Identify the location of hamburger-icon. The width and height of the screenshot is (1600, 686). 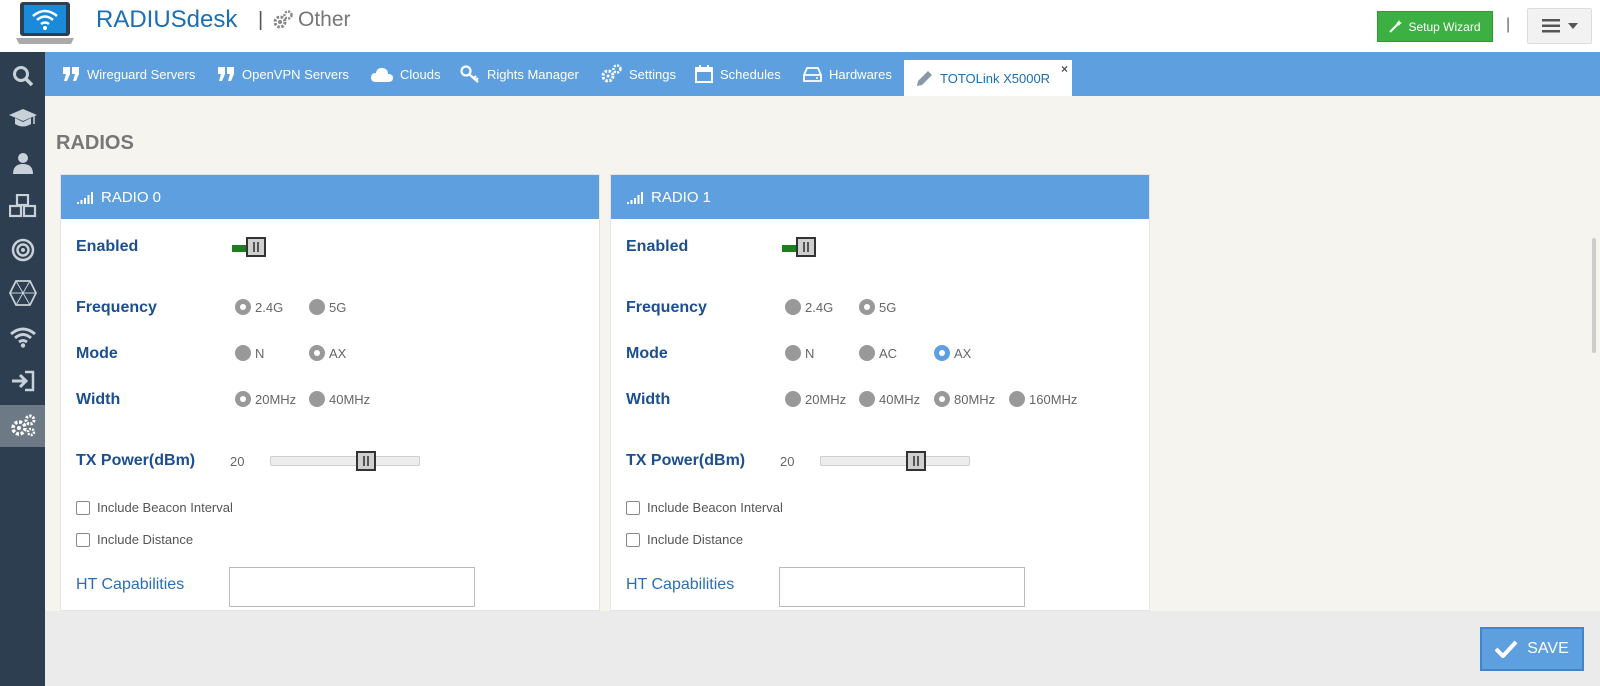
(1550, 26).